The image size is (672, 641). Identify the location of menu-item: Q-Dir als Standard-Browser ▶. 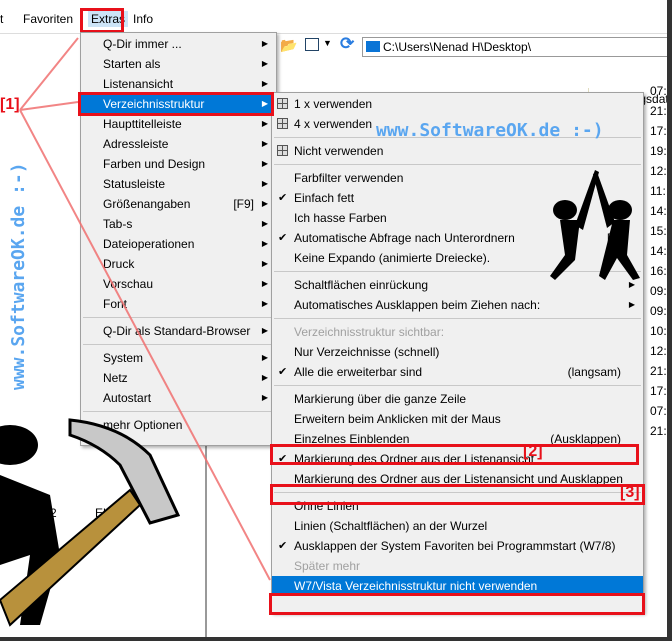
(178, 331).